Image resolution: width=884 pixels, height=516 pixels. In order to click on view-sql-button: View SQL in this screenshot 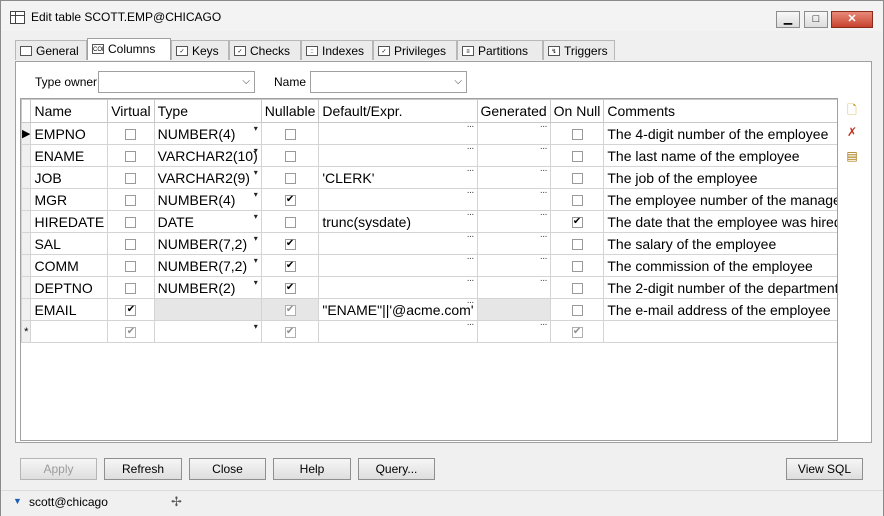, I will do `click(824, 469)`.